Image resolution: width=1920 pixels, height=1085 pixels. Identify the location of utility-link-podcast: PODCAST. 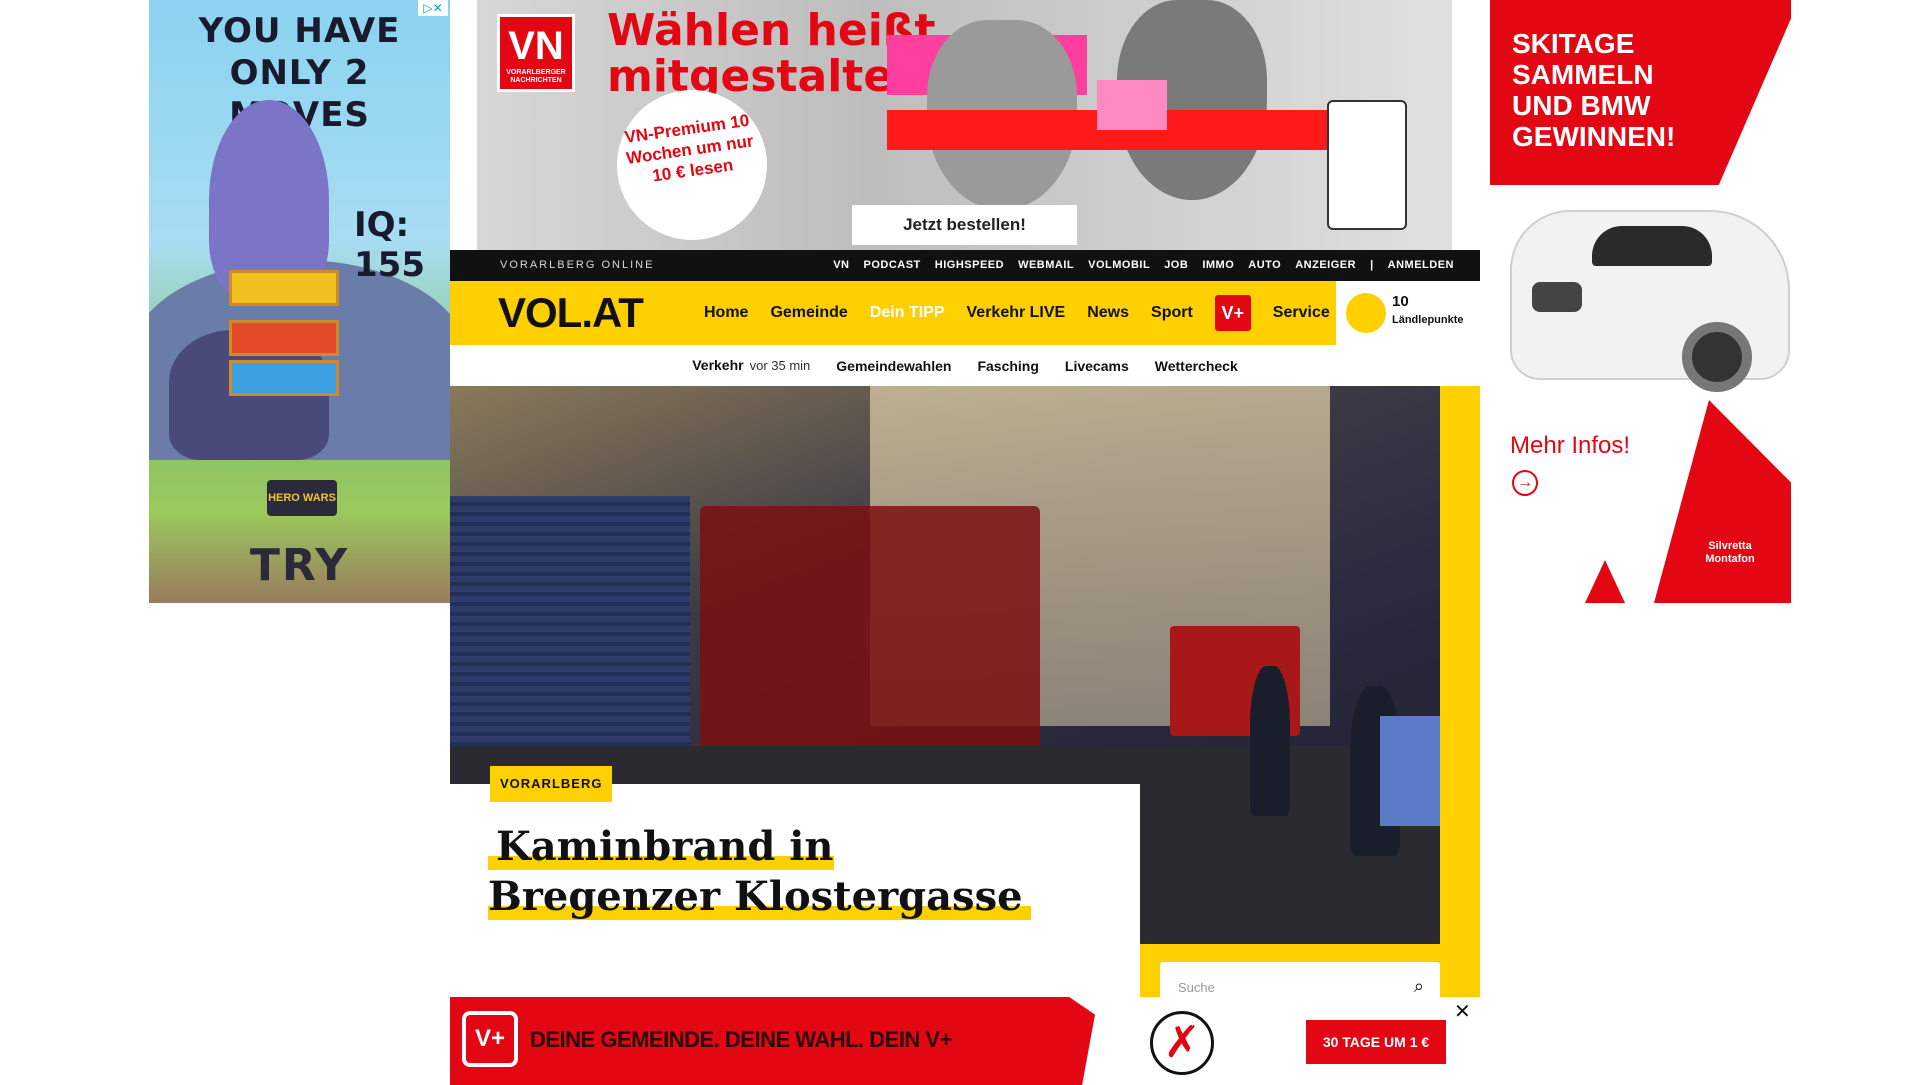
(892, 265).